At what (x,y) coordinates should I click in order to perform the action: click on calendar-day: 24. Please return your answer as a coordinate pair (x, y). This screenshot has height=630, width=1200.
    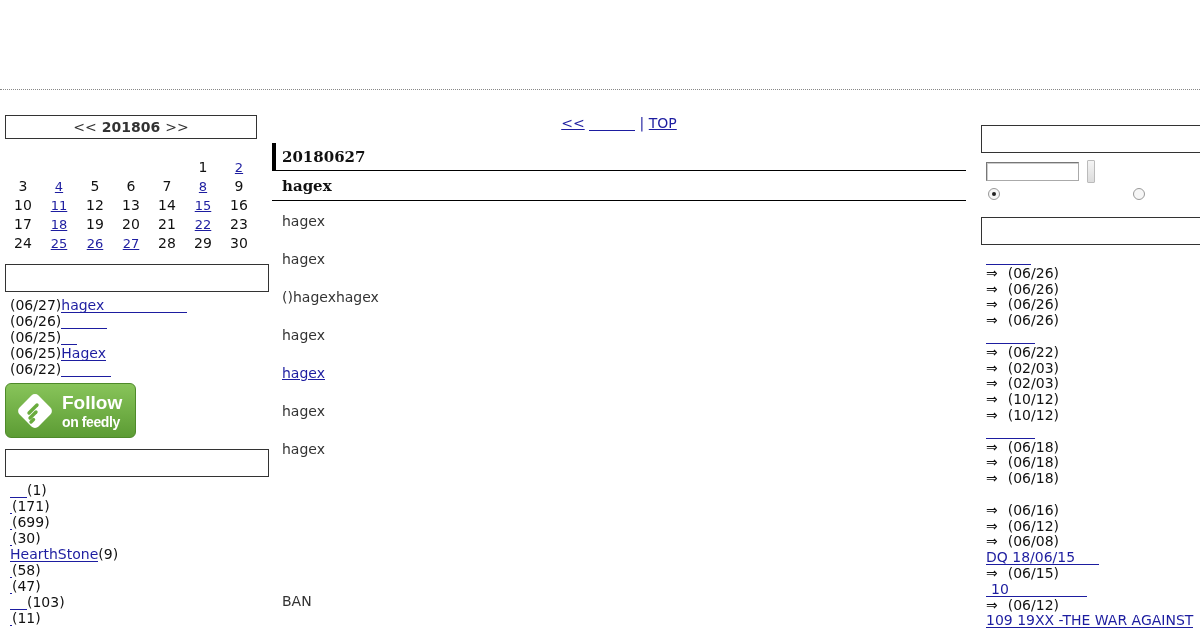
    Looking at the image, I should click on (23, 243).